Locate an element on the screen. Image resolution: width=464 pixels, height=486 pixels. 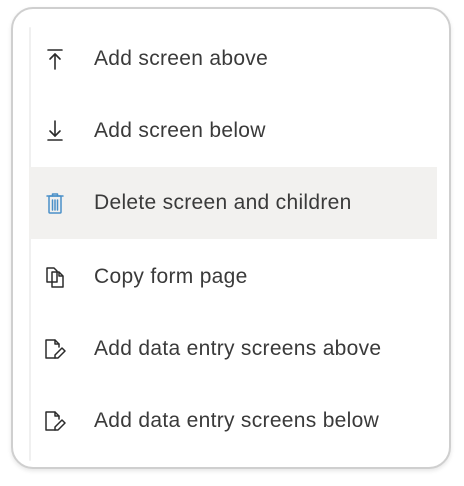
menu-item-add-data-entry-below: Add data entry screens below is located at coordinates (233, 421).